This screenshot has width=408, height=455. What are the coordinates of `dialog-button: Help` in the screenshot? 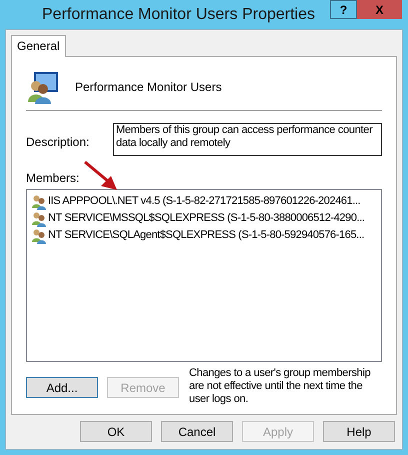 It's located at (359, 431).